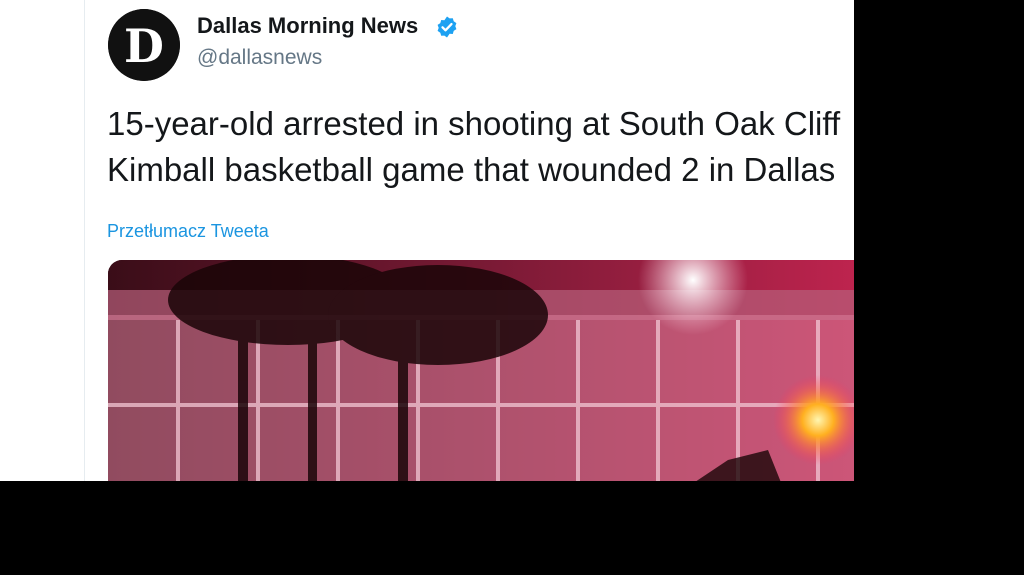 The width and height of the screenshot is (1024, 575). I want to click on avatar-logo-icon: D, so click(144, 45).